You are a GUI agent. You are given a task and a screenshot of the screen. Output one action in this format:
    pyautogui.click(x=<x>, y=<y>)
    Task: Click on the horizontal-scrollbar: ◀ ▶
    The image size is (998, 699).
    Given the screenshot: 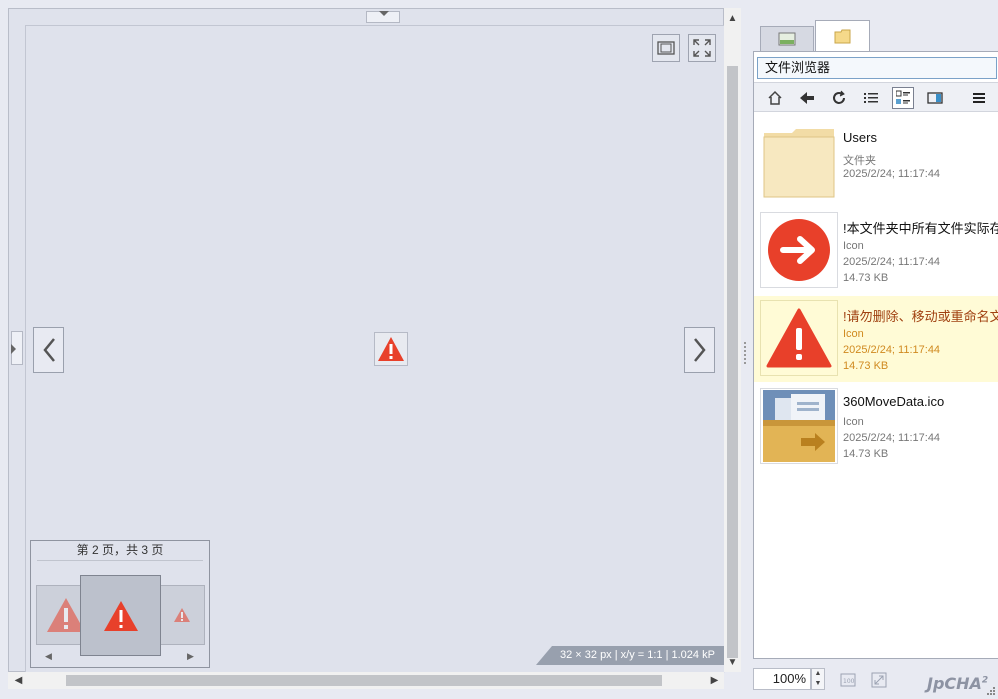 What is the action you would take?
    pyautogui.click(x=366, y=680)
    